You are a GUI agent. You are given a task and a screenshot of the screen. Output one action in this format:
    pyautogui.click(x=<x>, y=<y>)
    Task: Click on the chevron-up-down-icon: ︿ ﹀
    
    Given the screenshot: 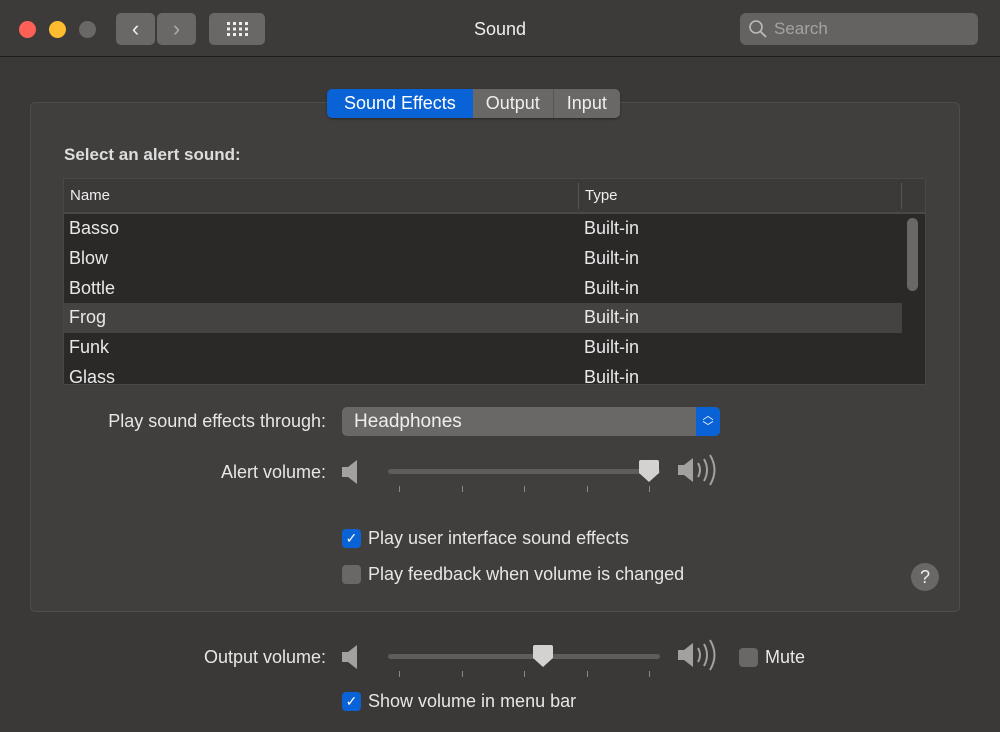 What is the action you would take?
    pyautogui.click(x=708, y=421)
    